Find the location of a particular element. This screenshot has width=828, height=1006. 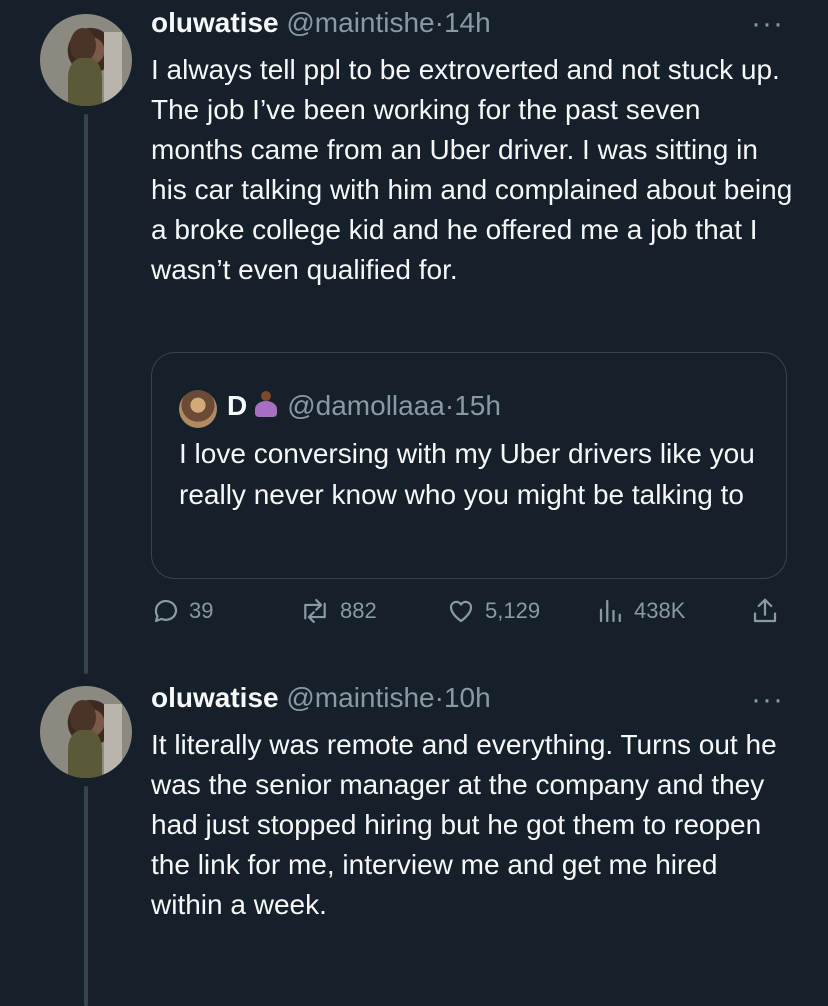

tweet-header: oluwatise @maintishe·10h is located at coordinates (321, 698).